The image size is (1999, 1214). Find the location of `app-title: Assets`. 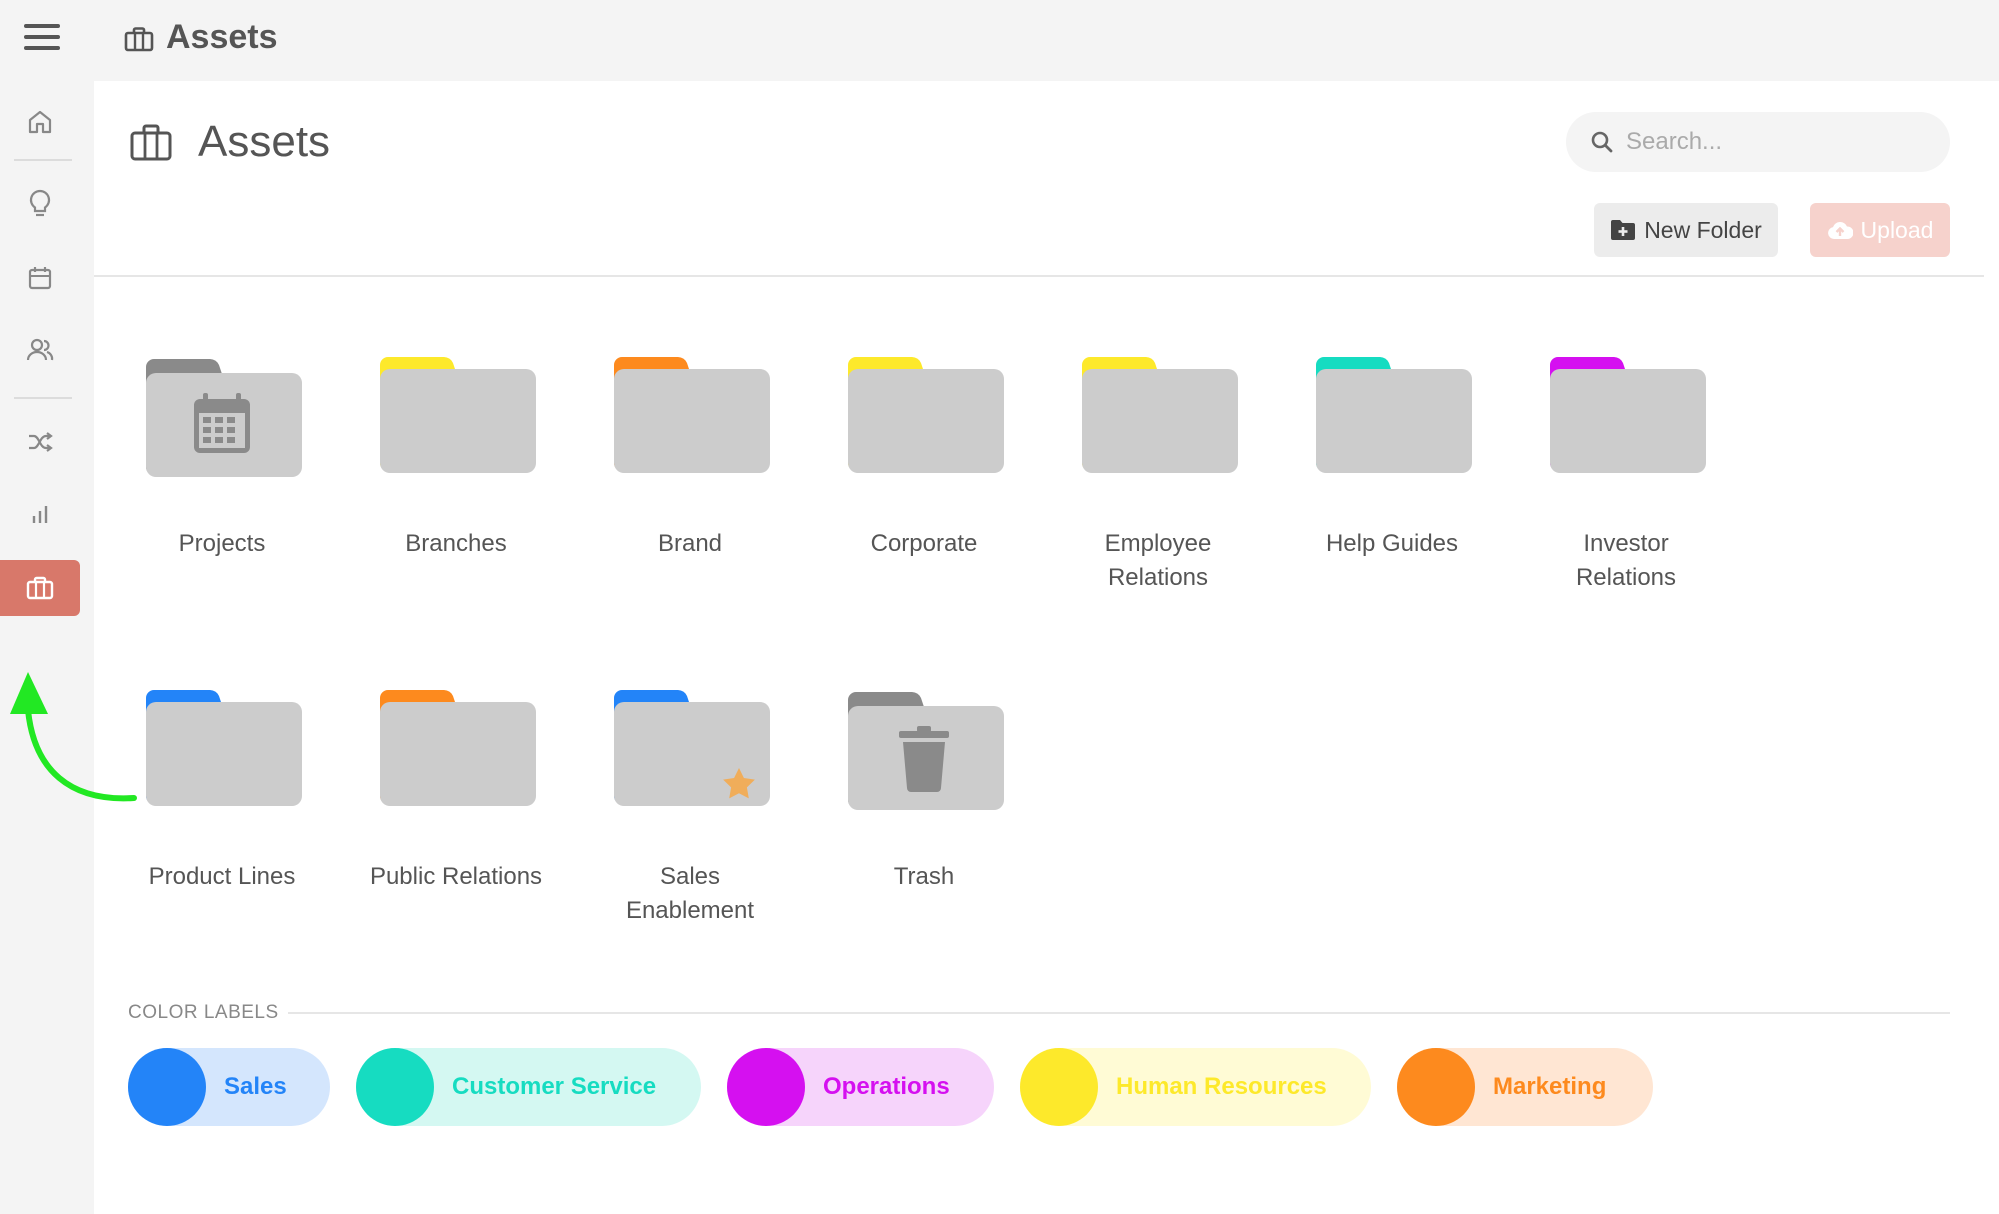

app-title: Assets is located at coordinates (222, 37).